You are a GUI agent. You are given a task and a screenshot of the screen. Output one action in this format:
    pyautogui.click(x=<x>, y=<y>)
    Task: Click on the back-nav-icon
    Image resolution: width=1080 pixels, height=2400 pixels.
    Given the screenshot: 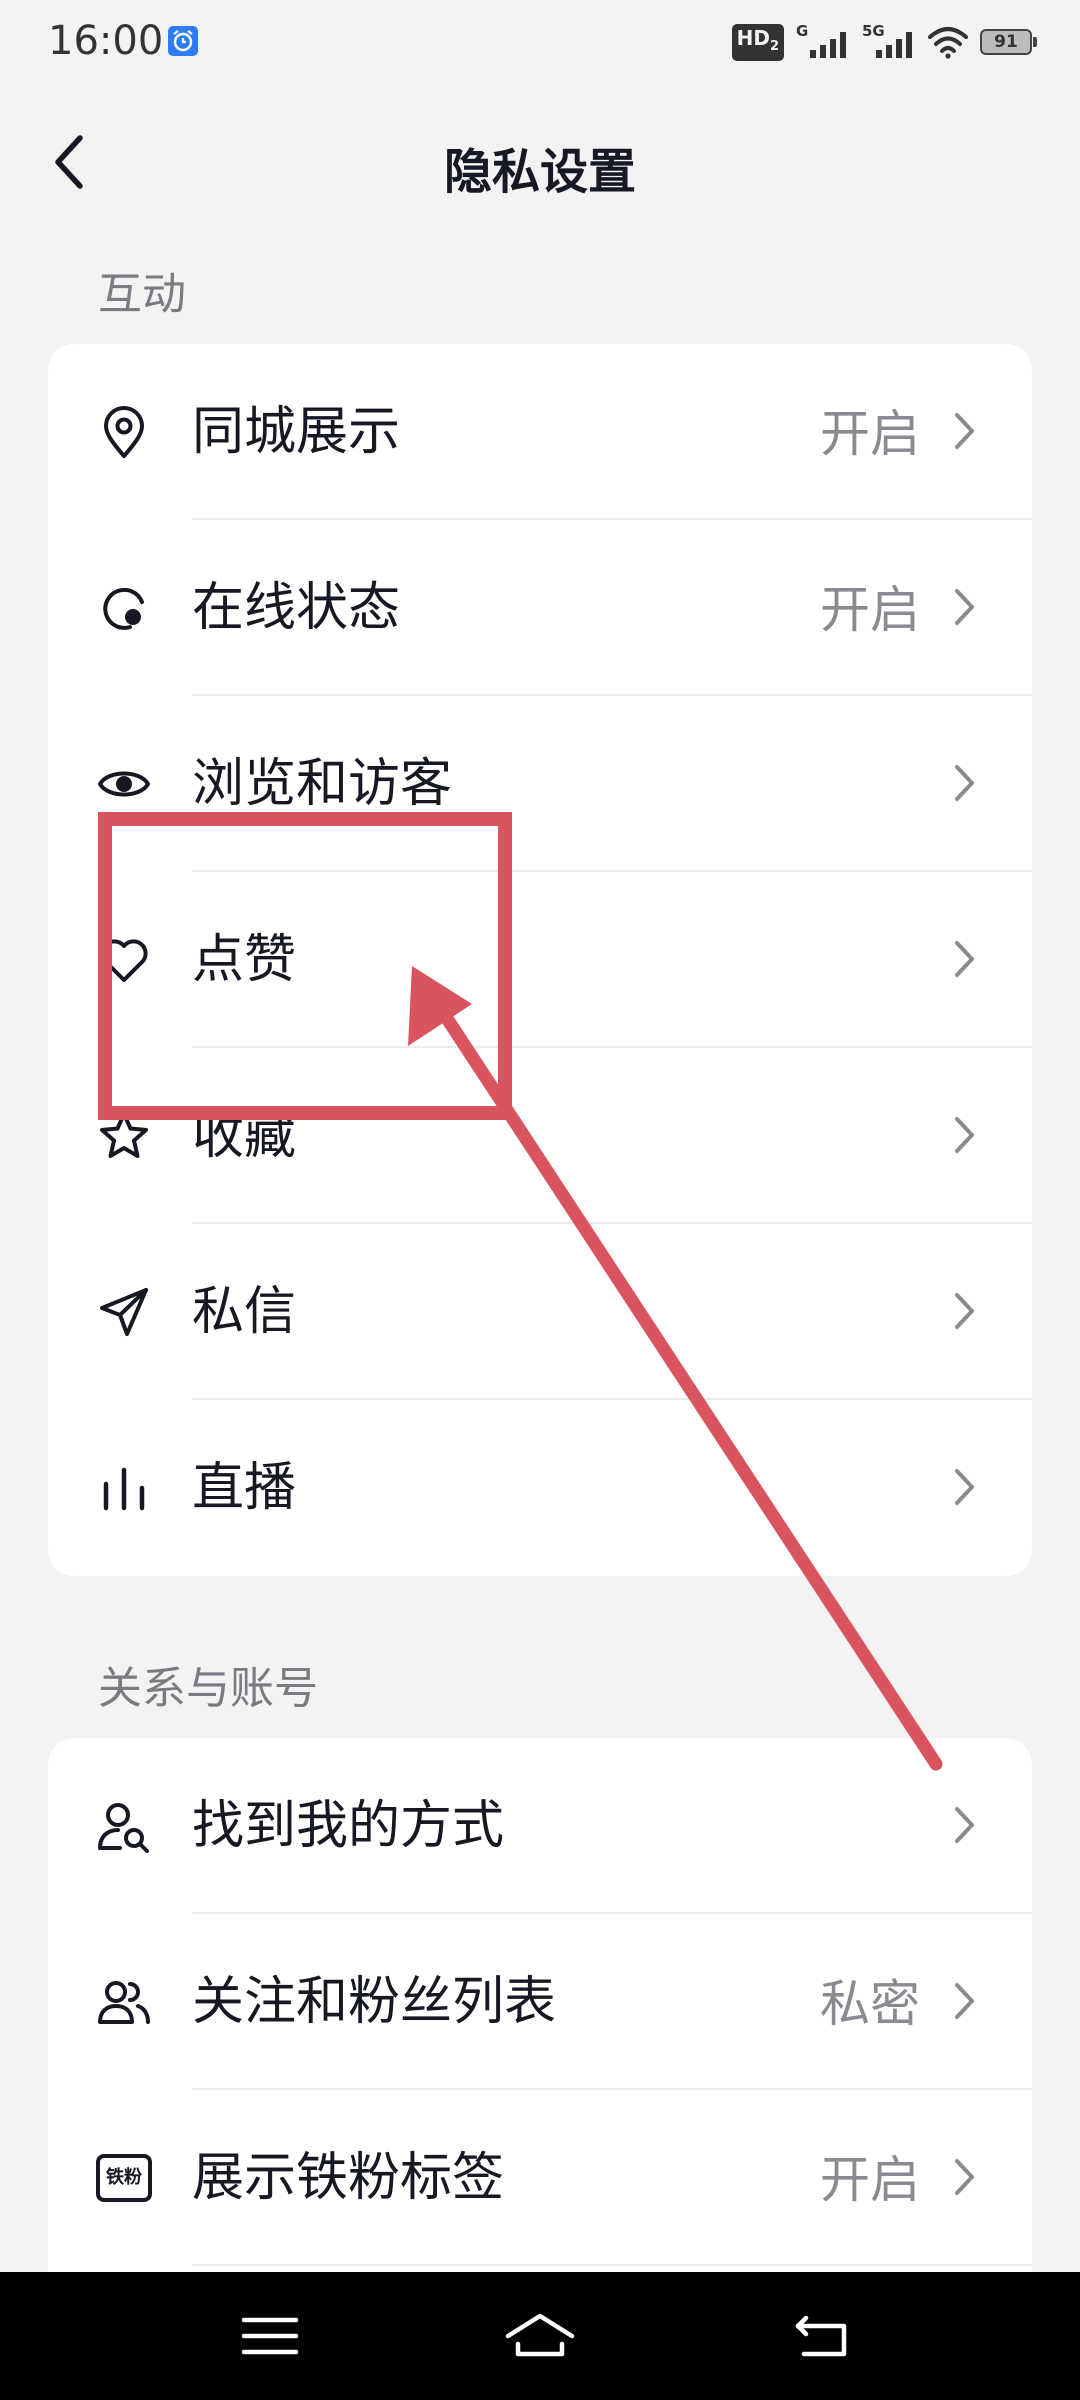 What is the action you would take?
    pyautogui.click(x=824, y=2336)
    